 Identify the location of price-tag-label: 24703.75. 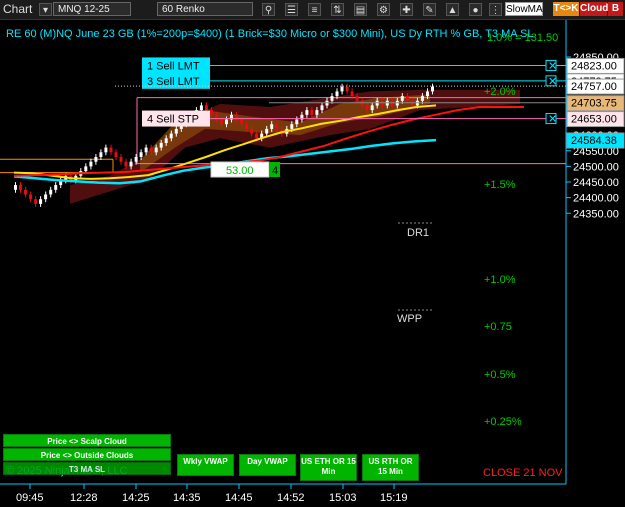
(594, 104).